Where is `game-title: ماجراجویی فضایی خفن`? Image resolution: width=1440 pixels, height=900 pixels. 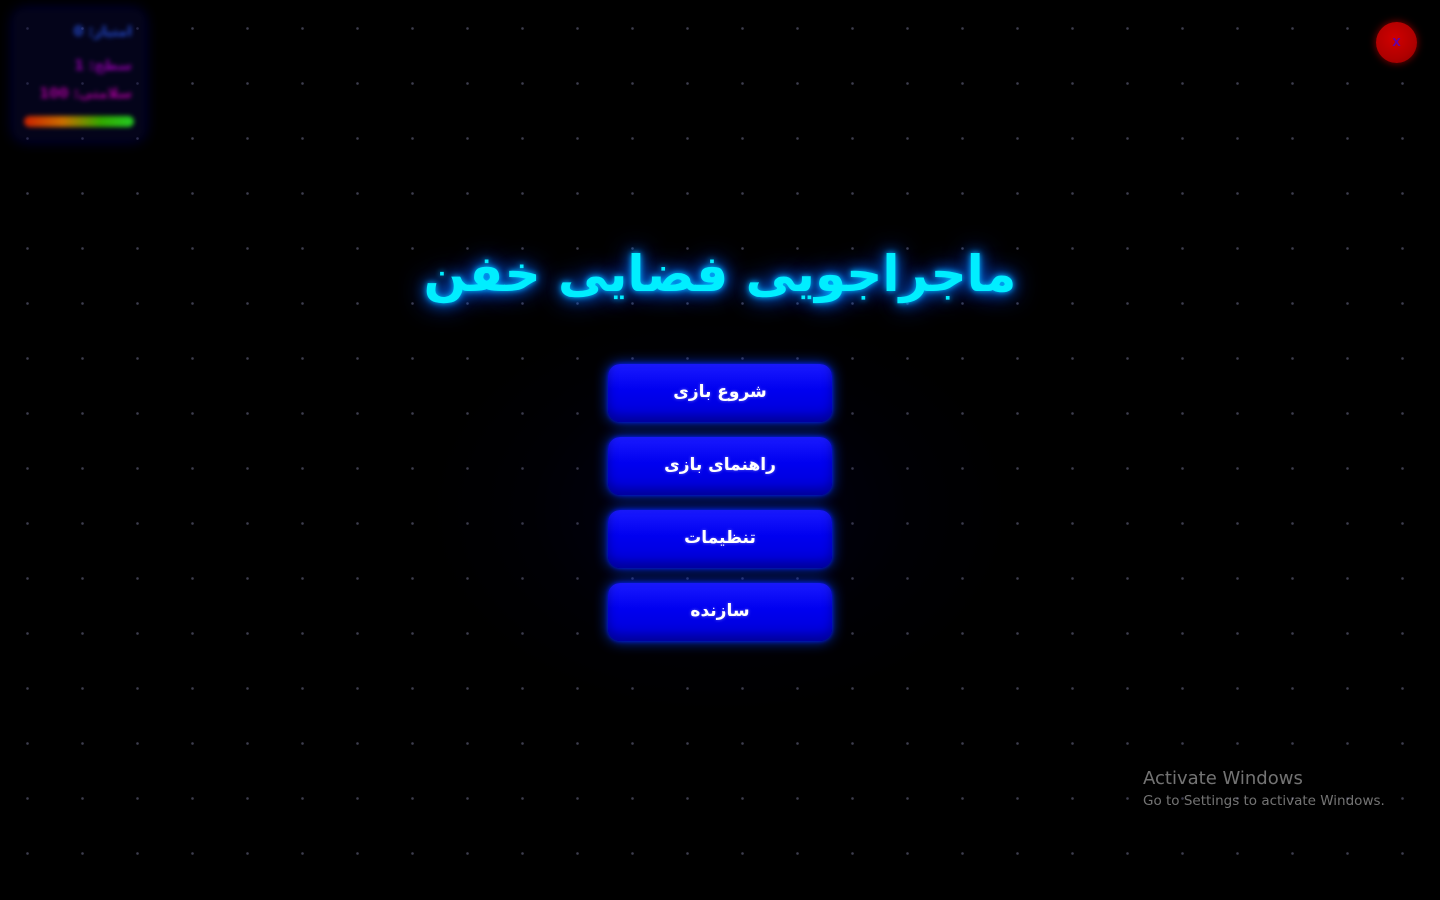 game-title: ماجراجویی فضایی خفن is located at coordinates (720, 274).